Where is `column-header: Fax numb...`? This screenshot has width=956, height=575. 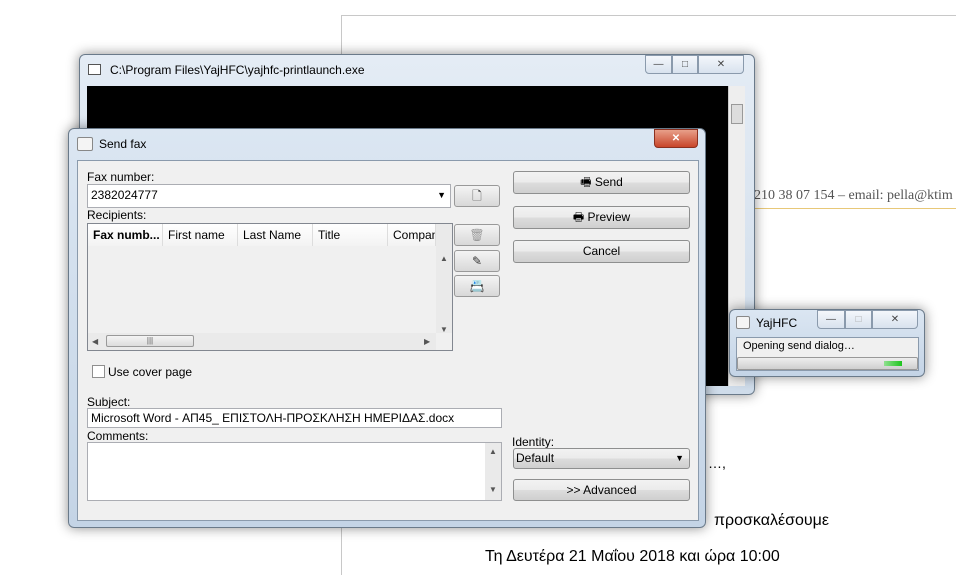
column-header: Fax numb... is located at coordinates (125, 235).